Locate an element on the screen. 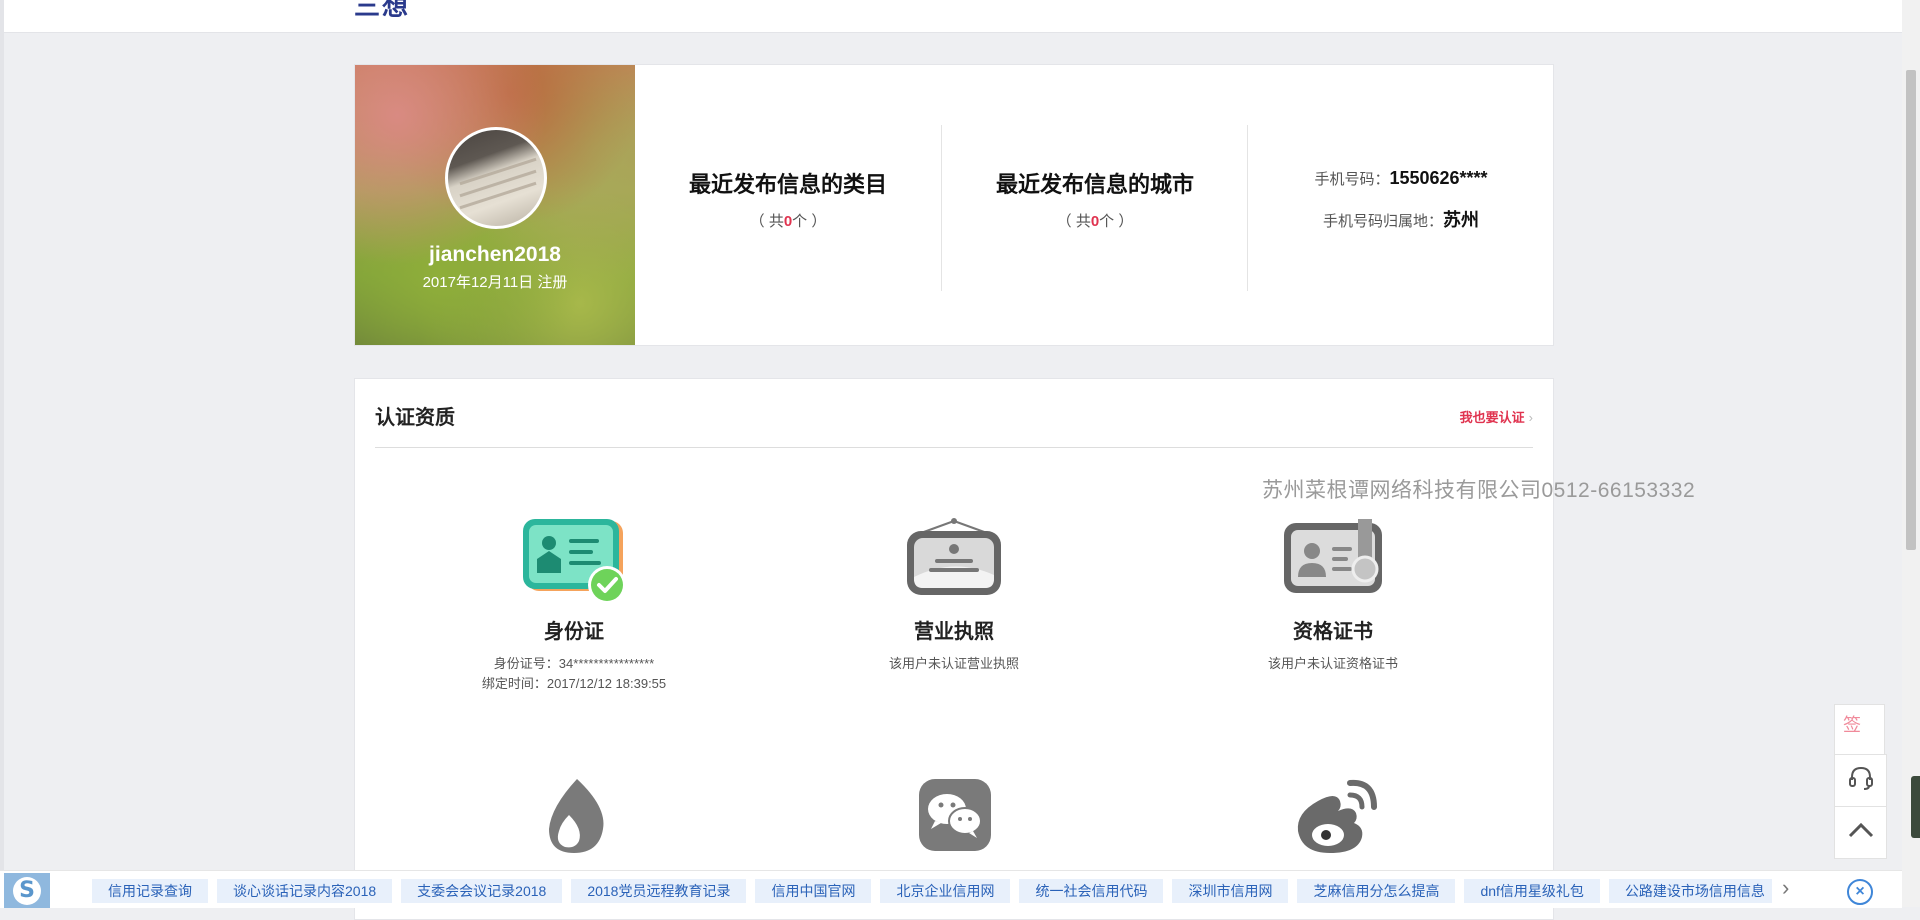 This screenshot has width=1920, height=920. weibo-icon is located at coordinates (1333, 822).